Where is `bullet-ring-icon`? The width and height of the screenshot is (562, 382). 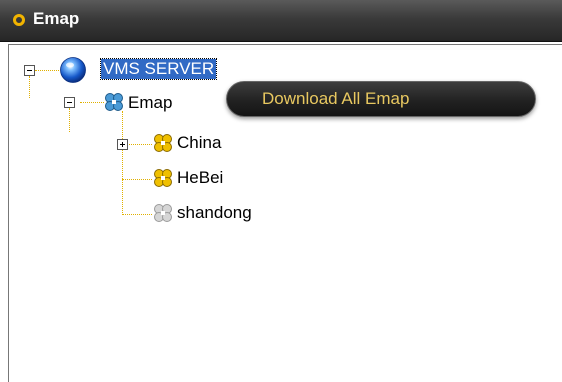
bullet-ring-icon is located at coordinates (19, 20).